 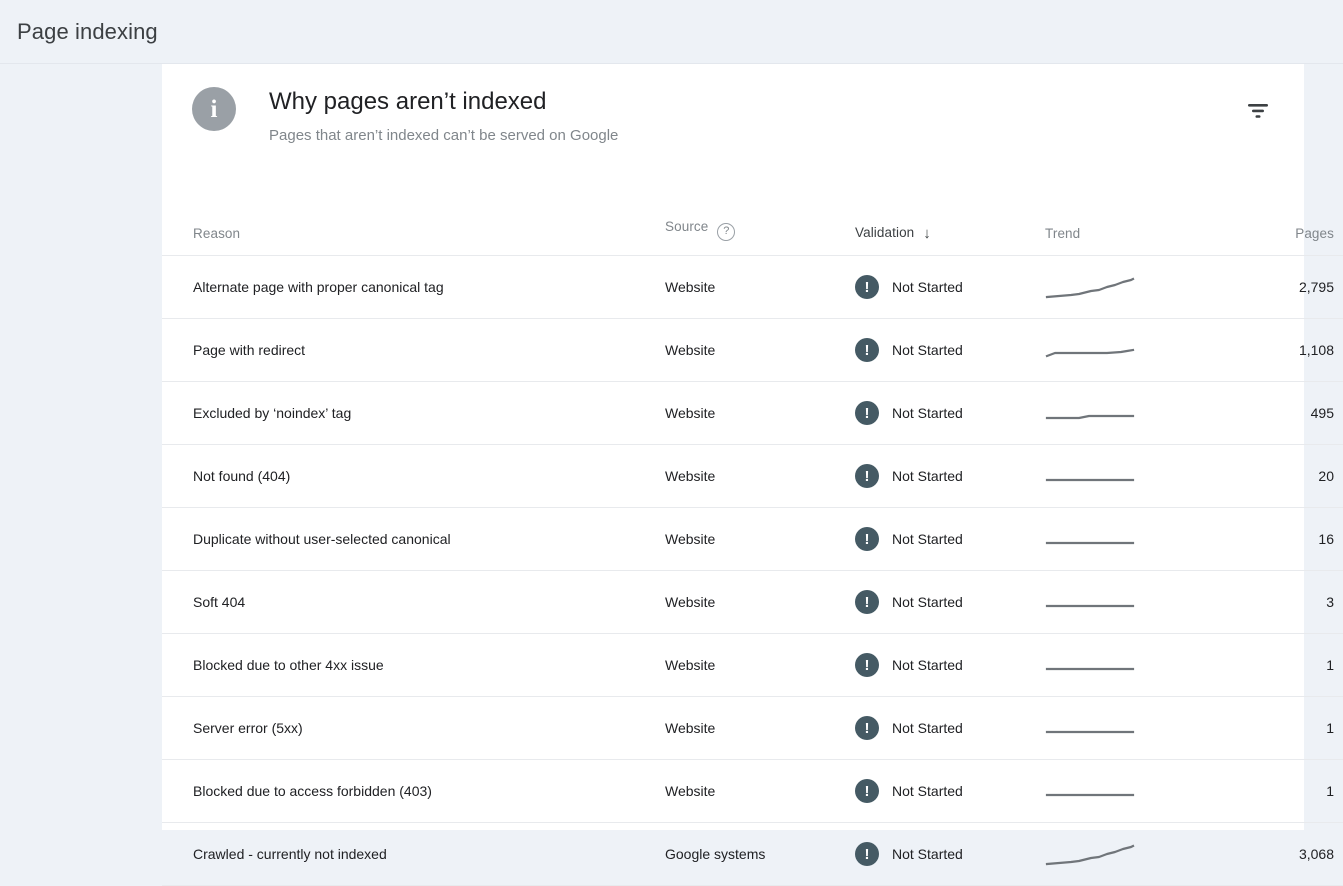 What do you see at coordinates (726, 232) in the screenshot?
I see `help-icon: ?` at bounding box center [726, 232].